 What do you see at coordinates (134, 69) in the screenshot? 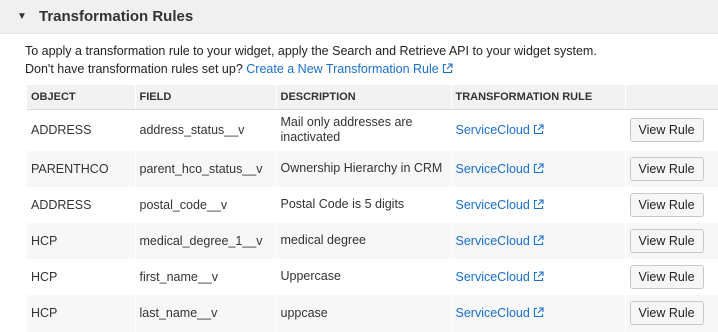
I see `intro-line-2-prefix: Don't have transformation rules set up?` at bounding box center [134, 69].